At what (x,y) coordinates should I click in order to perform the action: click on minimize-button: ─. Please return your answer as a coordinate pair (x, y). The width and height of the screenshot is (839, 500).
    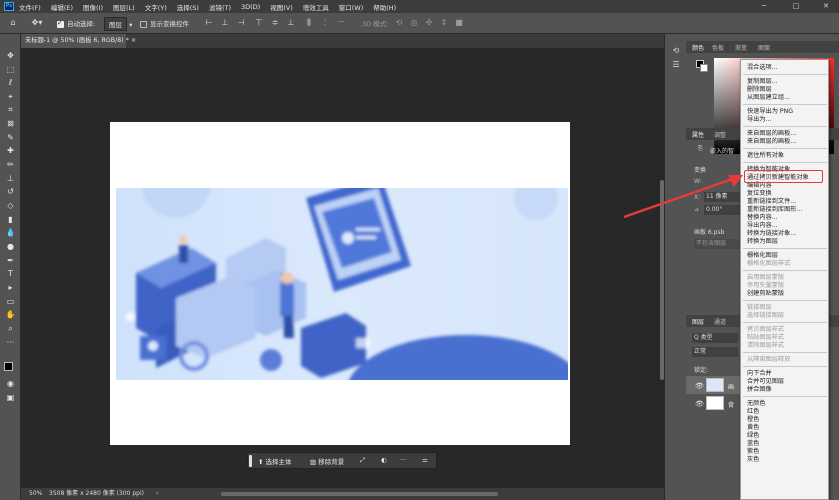
    Looking at the image, I should click on (764, 6).